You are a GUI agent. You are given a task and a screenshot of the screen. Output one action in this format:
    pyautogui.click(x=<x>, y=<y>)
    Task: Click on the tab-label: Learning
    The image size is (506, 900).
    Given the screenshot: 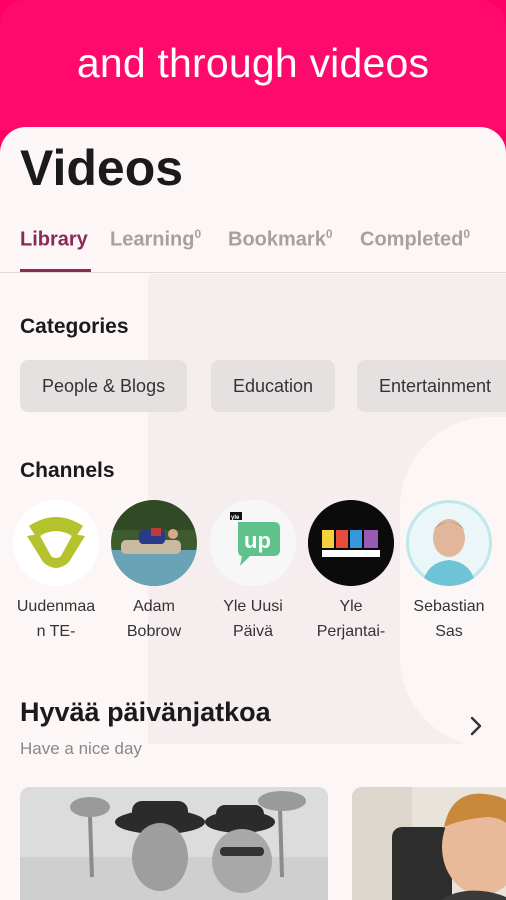 What is the action you would take?
    pyautogui.click(x=152, y=239)
    